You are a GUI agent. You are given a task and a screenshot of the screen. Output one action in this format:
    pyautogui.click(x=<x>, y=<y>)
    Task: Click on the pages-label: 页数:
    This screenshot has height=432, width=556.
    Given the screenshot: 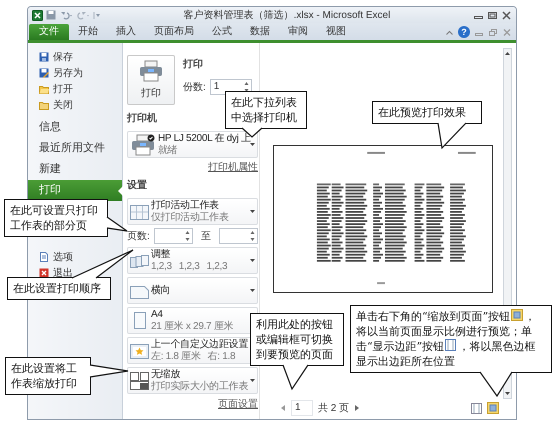 What is the action you would take?
    pyautogui.click(x=138, y=237)
    